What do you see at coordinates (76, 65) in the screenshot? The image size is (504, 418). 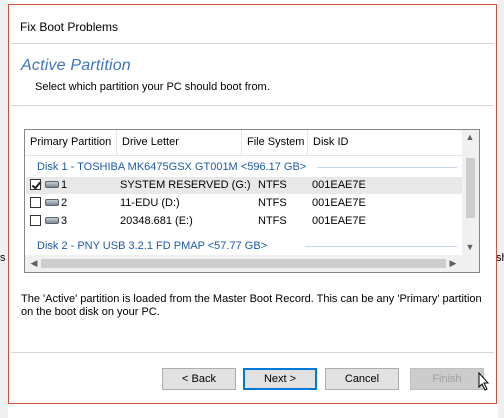 I see `page-heading: Active Partition` at bounding box center [76, 65].